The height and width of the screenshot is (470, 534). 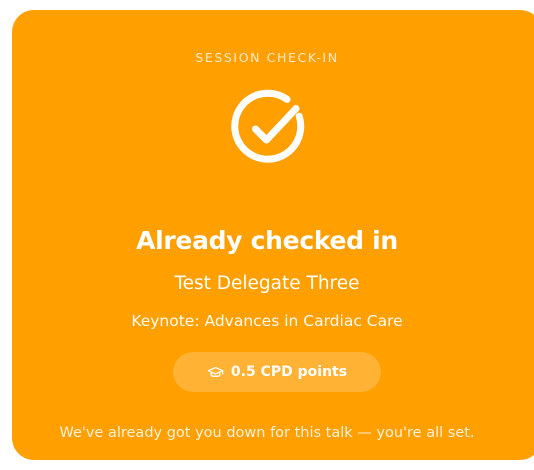 I want to click on cpd-points-label: 0.5 CPD points, so click(x=289, y=372).